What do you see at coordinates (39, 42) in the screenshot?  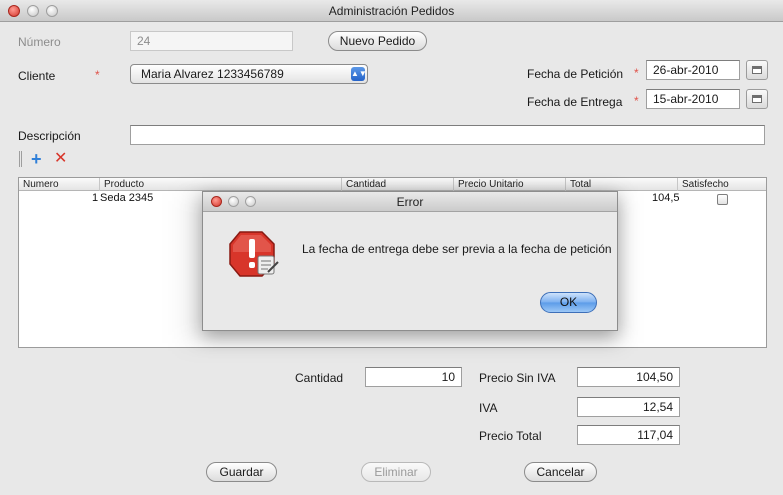 I see `numero-label: Número` at bounding box center [39, 42].